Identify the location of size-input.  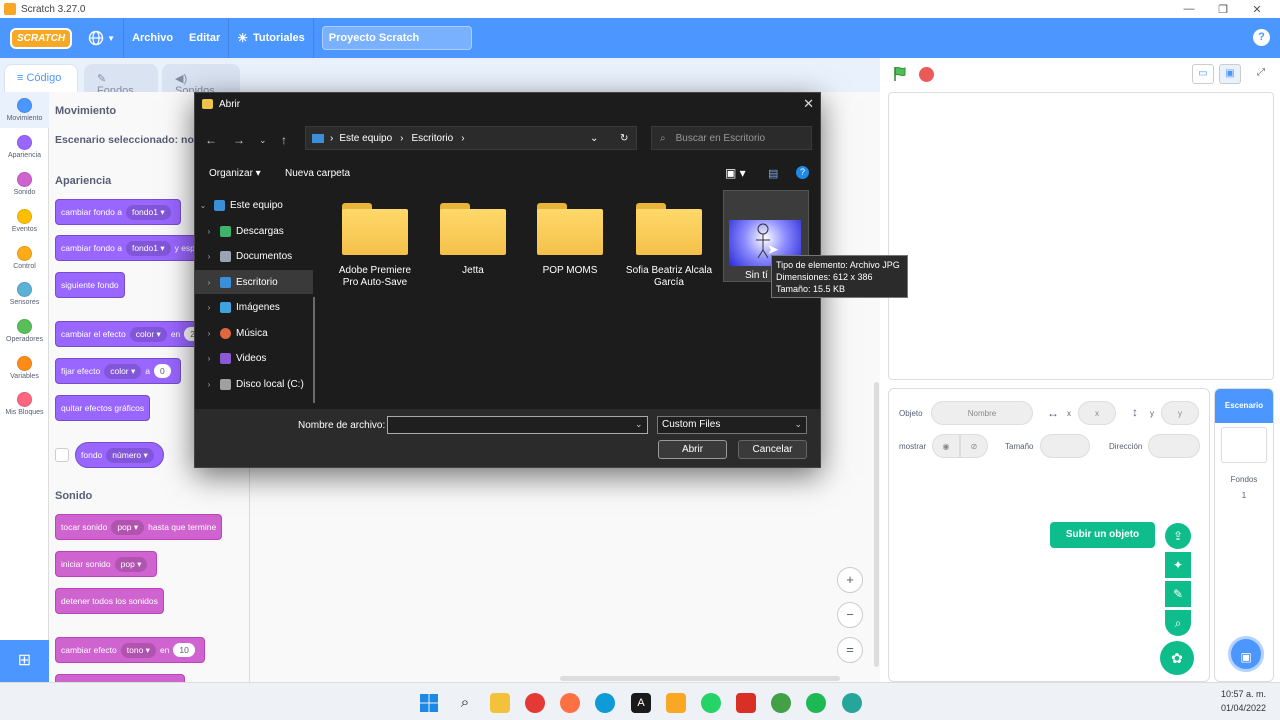
(1065, 446).